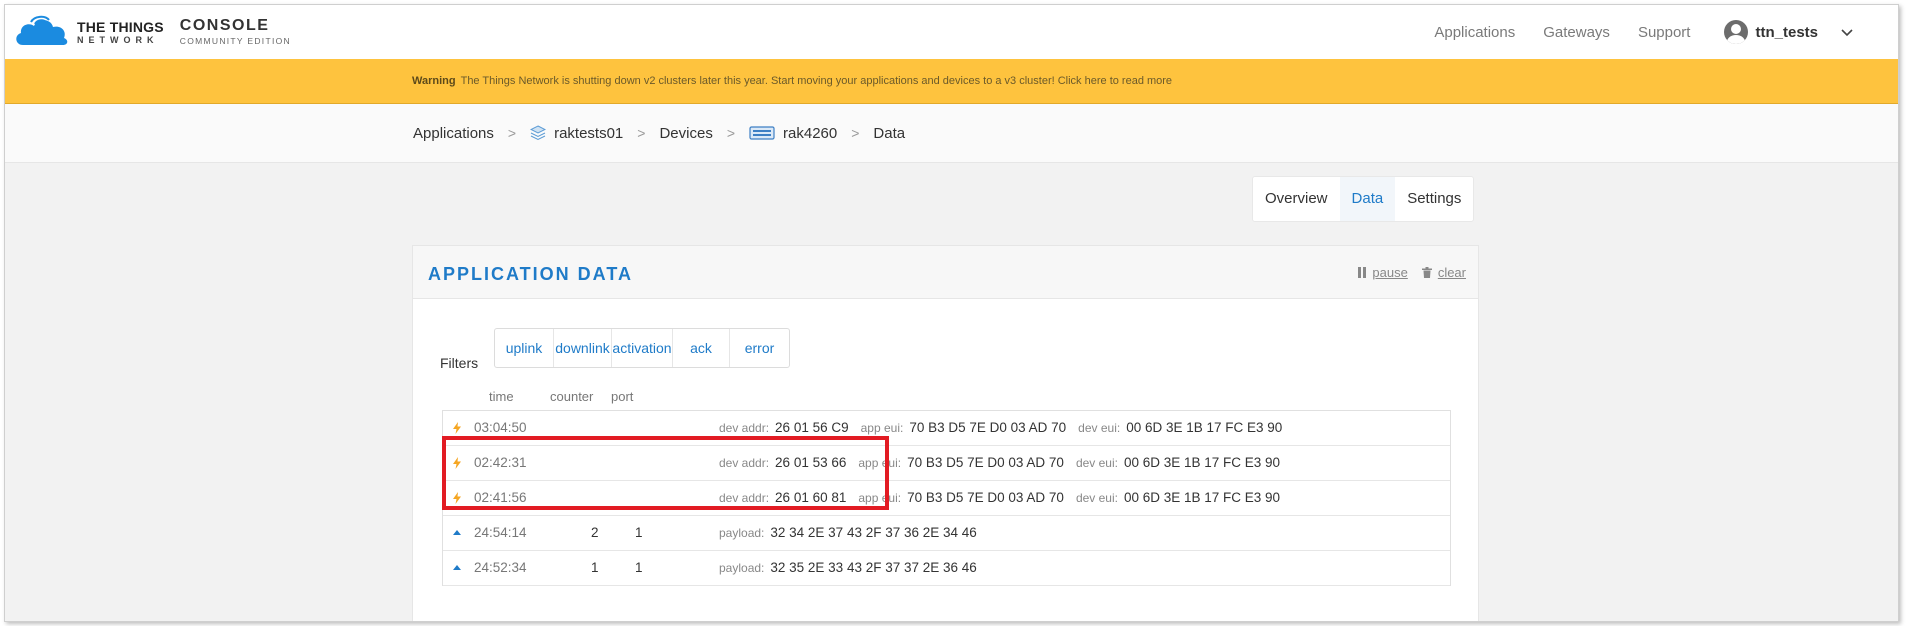  What do you see at coordinates (583, 348) in the screenshot?
I see `filter-downlink: downlink` at bounding box center [583, 348].